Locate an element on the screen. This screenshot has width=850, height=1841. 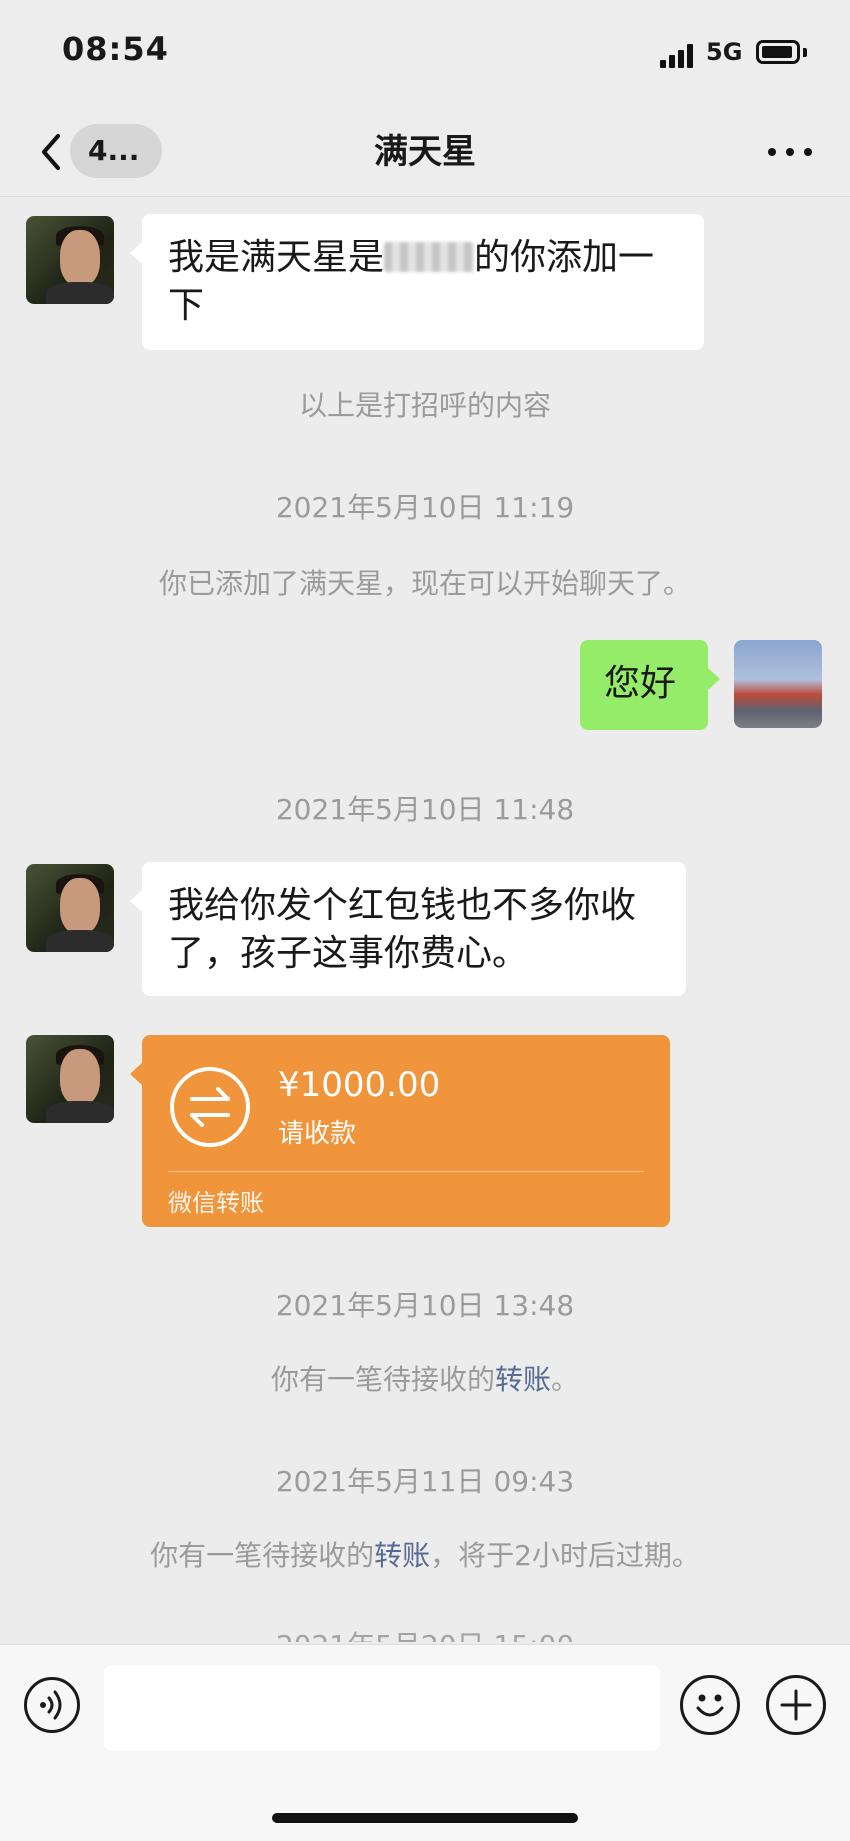
battery-cap is located at coordinates (805, 52).